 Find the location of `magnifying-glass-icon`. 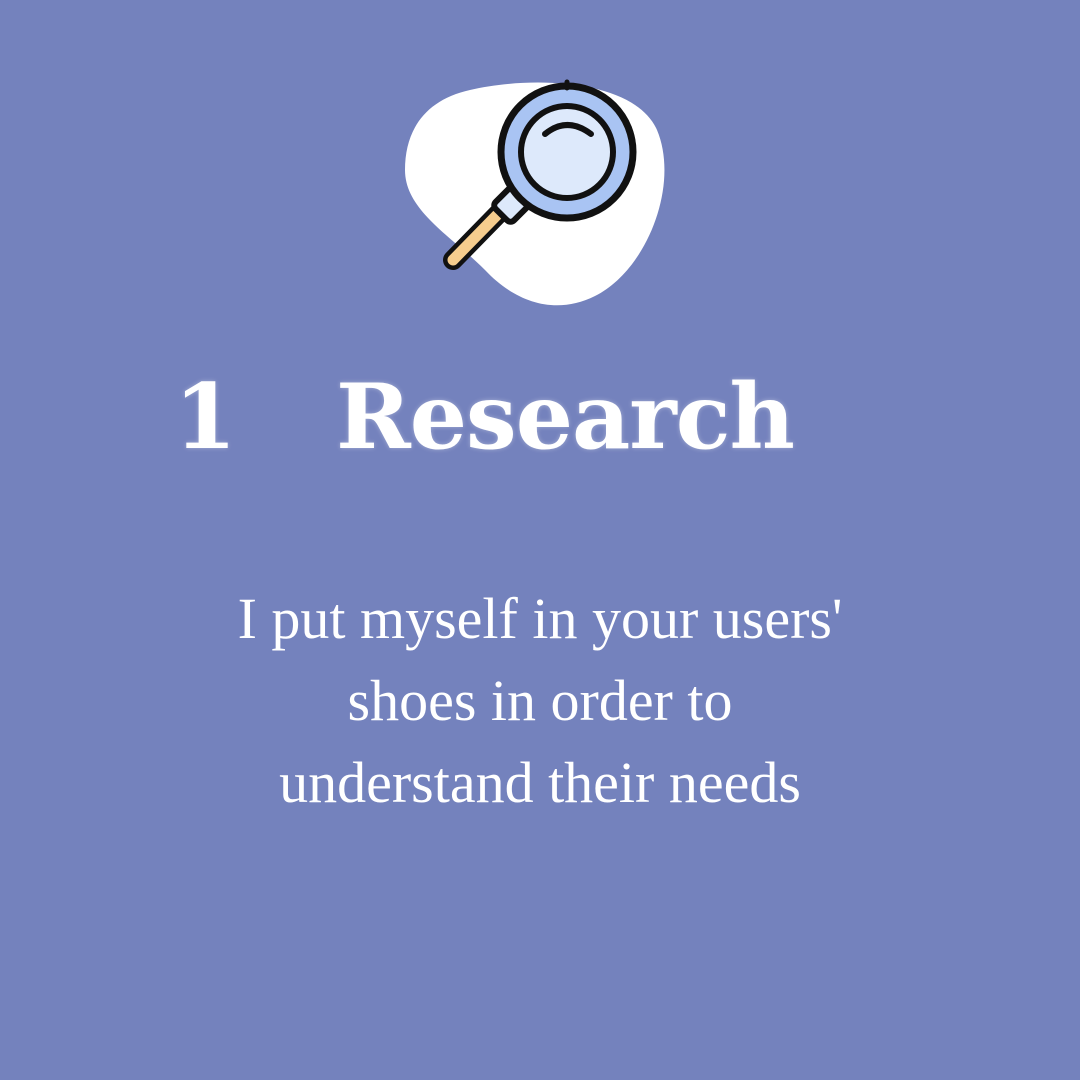

magnifying-glass-icon is located at coordinates (535, 192).